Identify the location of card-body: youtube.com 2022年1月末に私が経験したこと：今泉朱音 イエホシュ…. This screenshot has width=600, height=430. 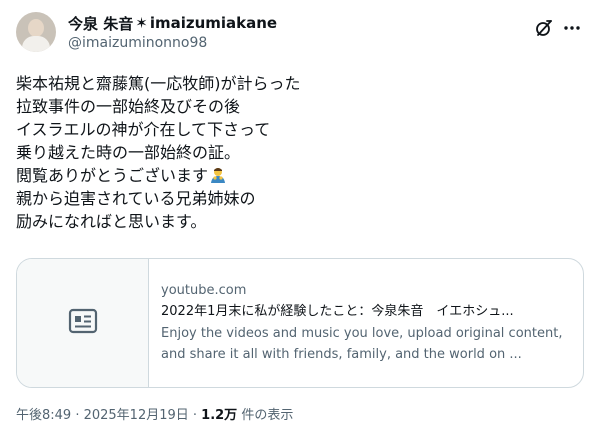
(366, 323).